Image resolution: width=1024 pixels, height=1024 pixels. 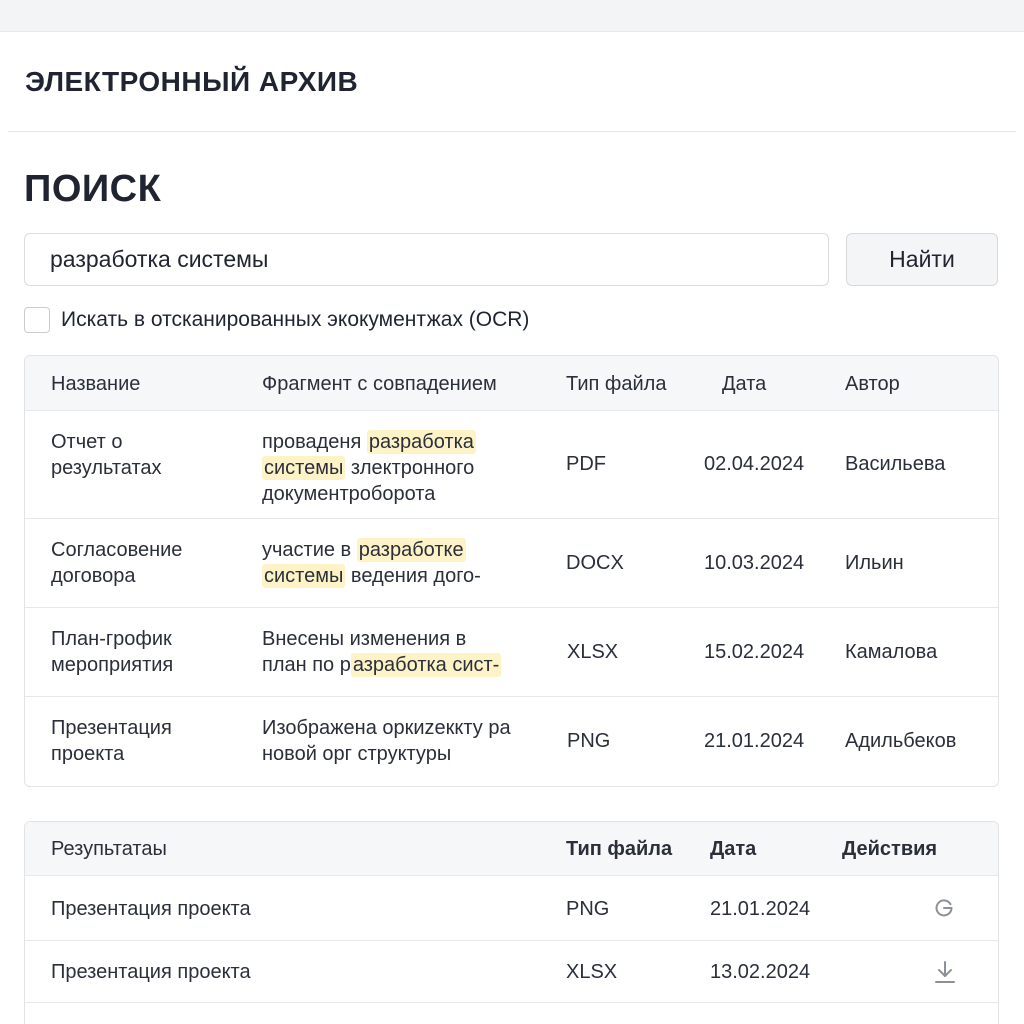 What do you see at coordinates (192, 81) in the screenshot?
I see `app-title: ЭЛЕКТРОННЫЙ АРХИВ` at bounding box center [192, 81].